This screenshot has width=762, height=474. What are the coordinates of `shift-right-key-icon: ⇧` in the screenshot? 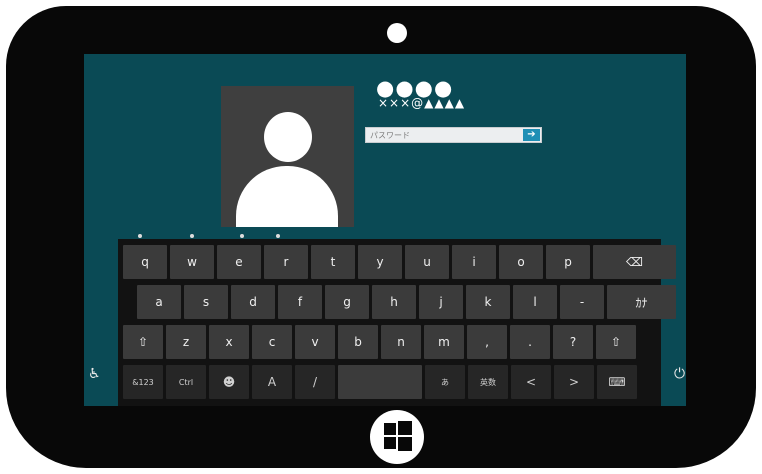 It's located at (616, 342).